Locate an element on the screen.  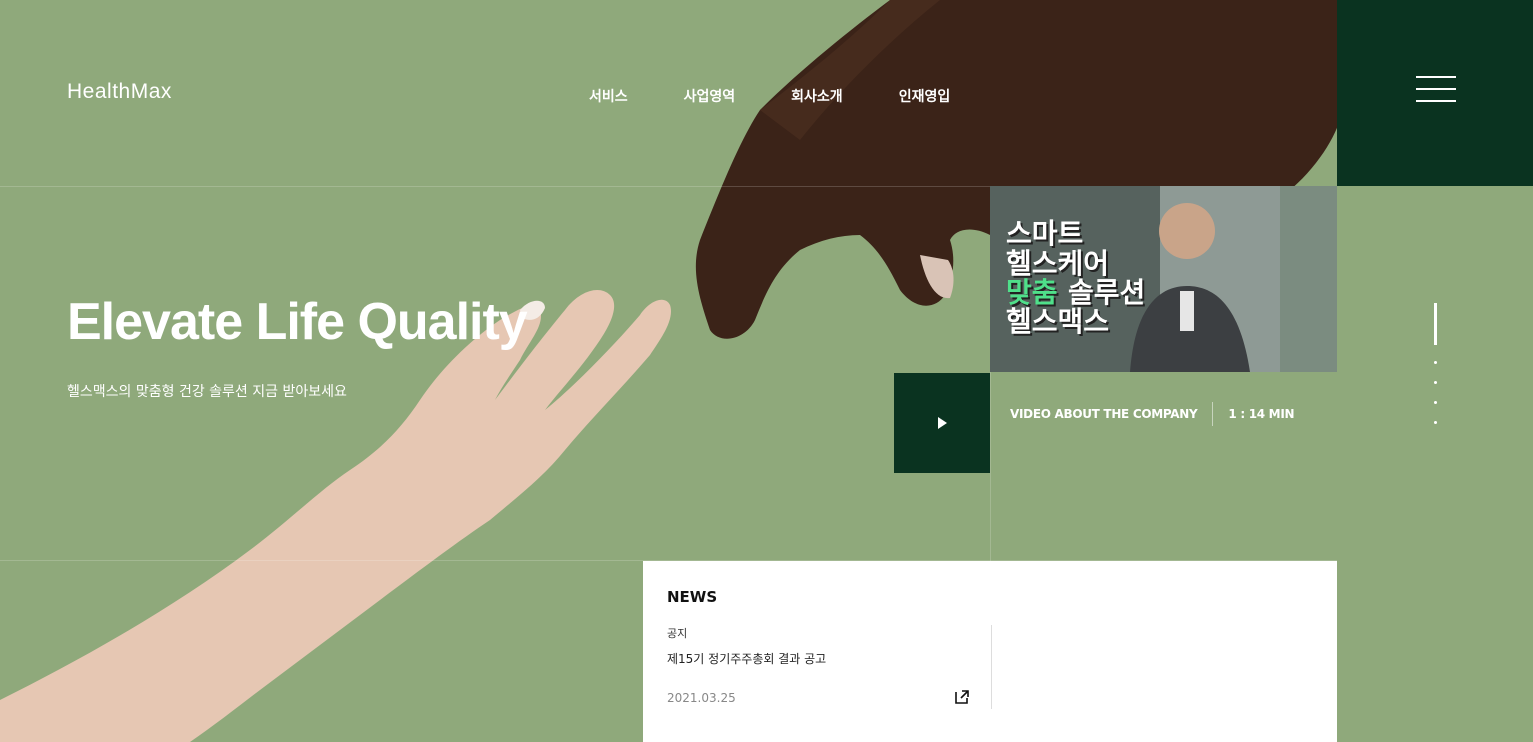
external-link-icon is located at coordinates (962, 697).